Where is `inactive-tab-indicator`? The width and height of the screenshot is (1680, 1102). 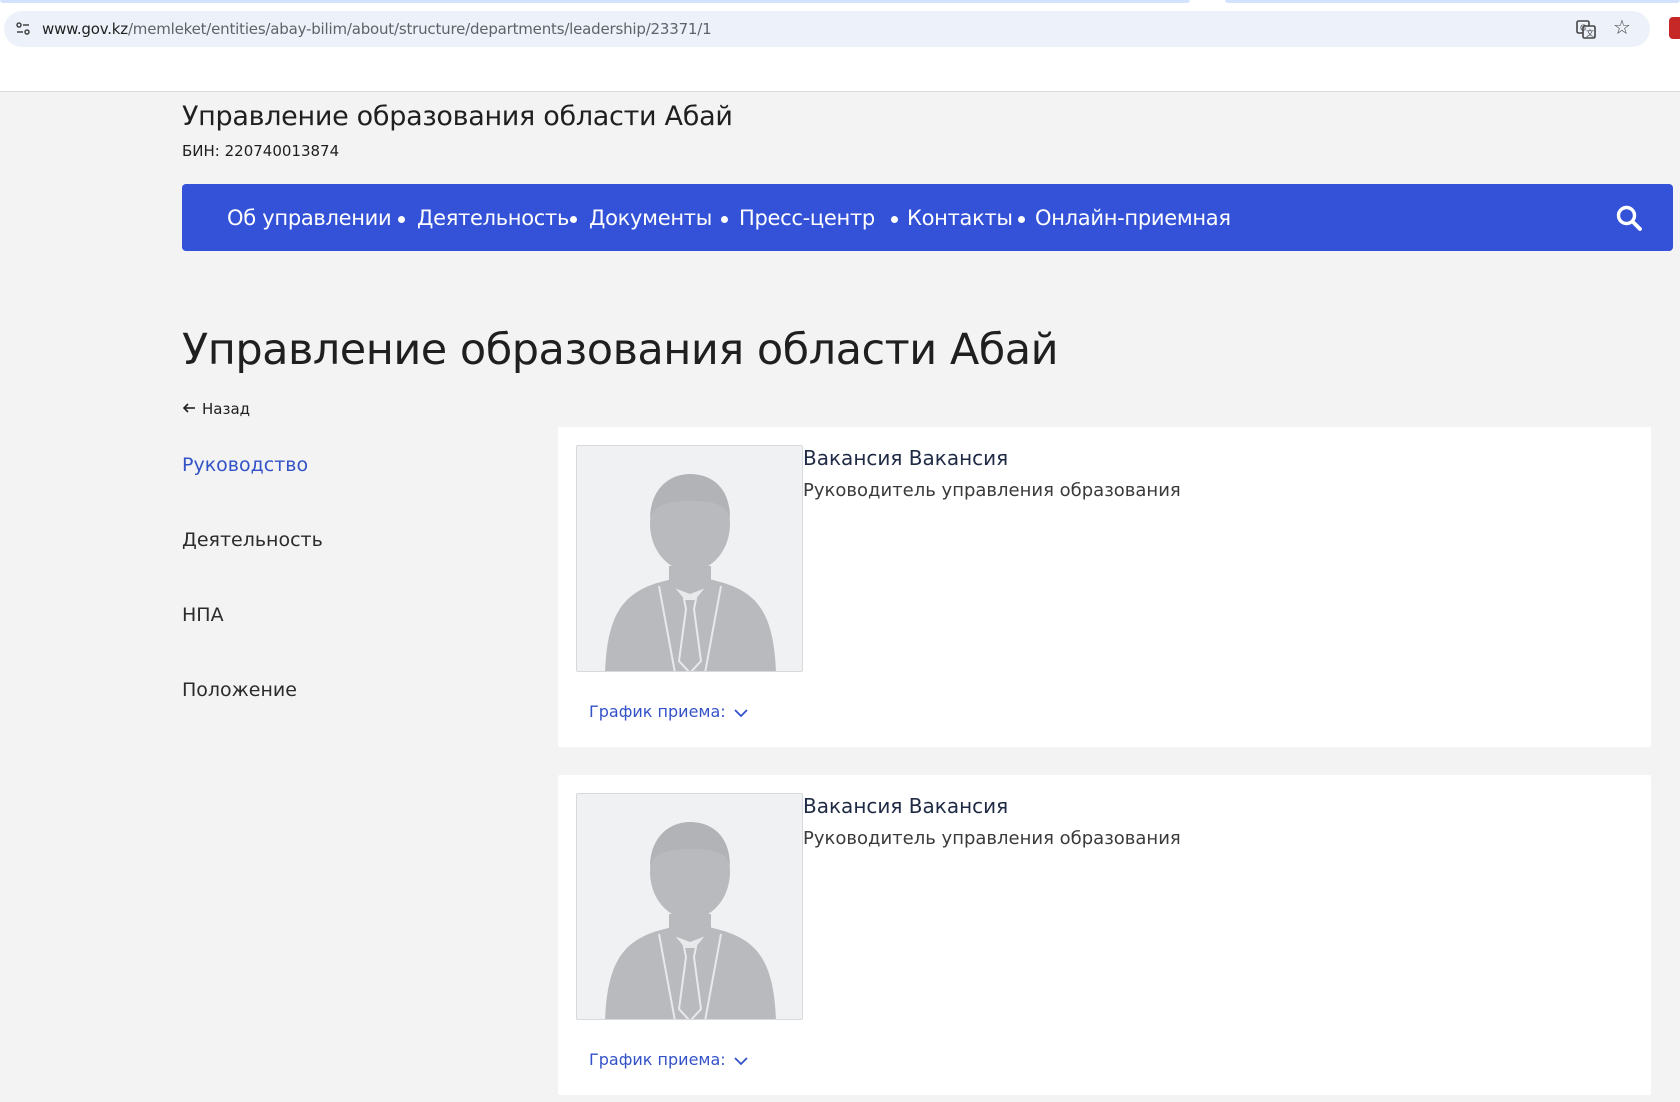 inactive-tab-indicator is located at coordinates (1452, 1).